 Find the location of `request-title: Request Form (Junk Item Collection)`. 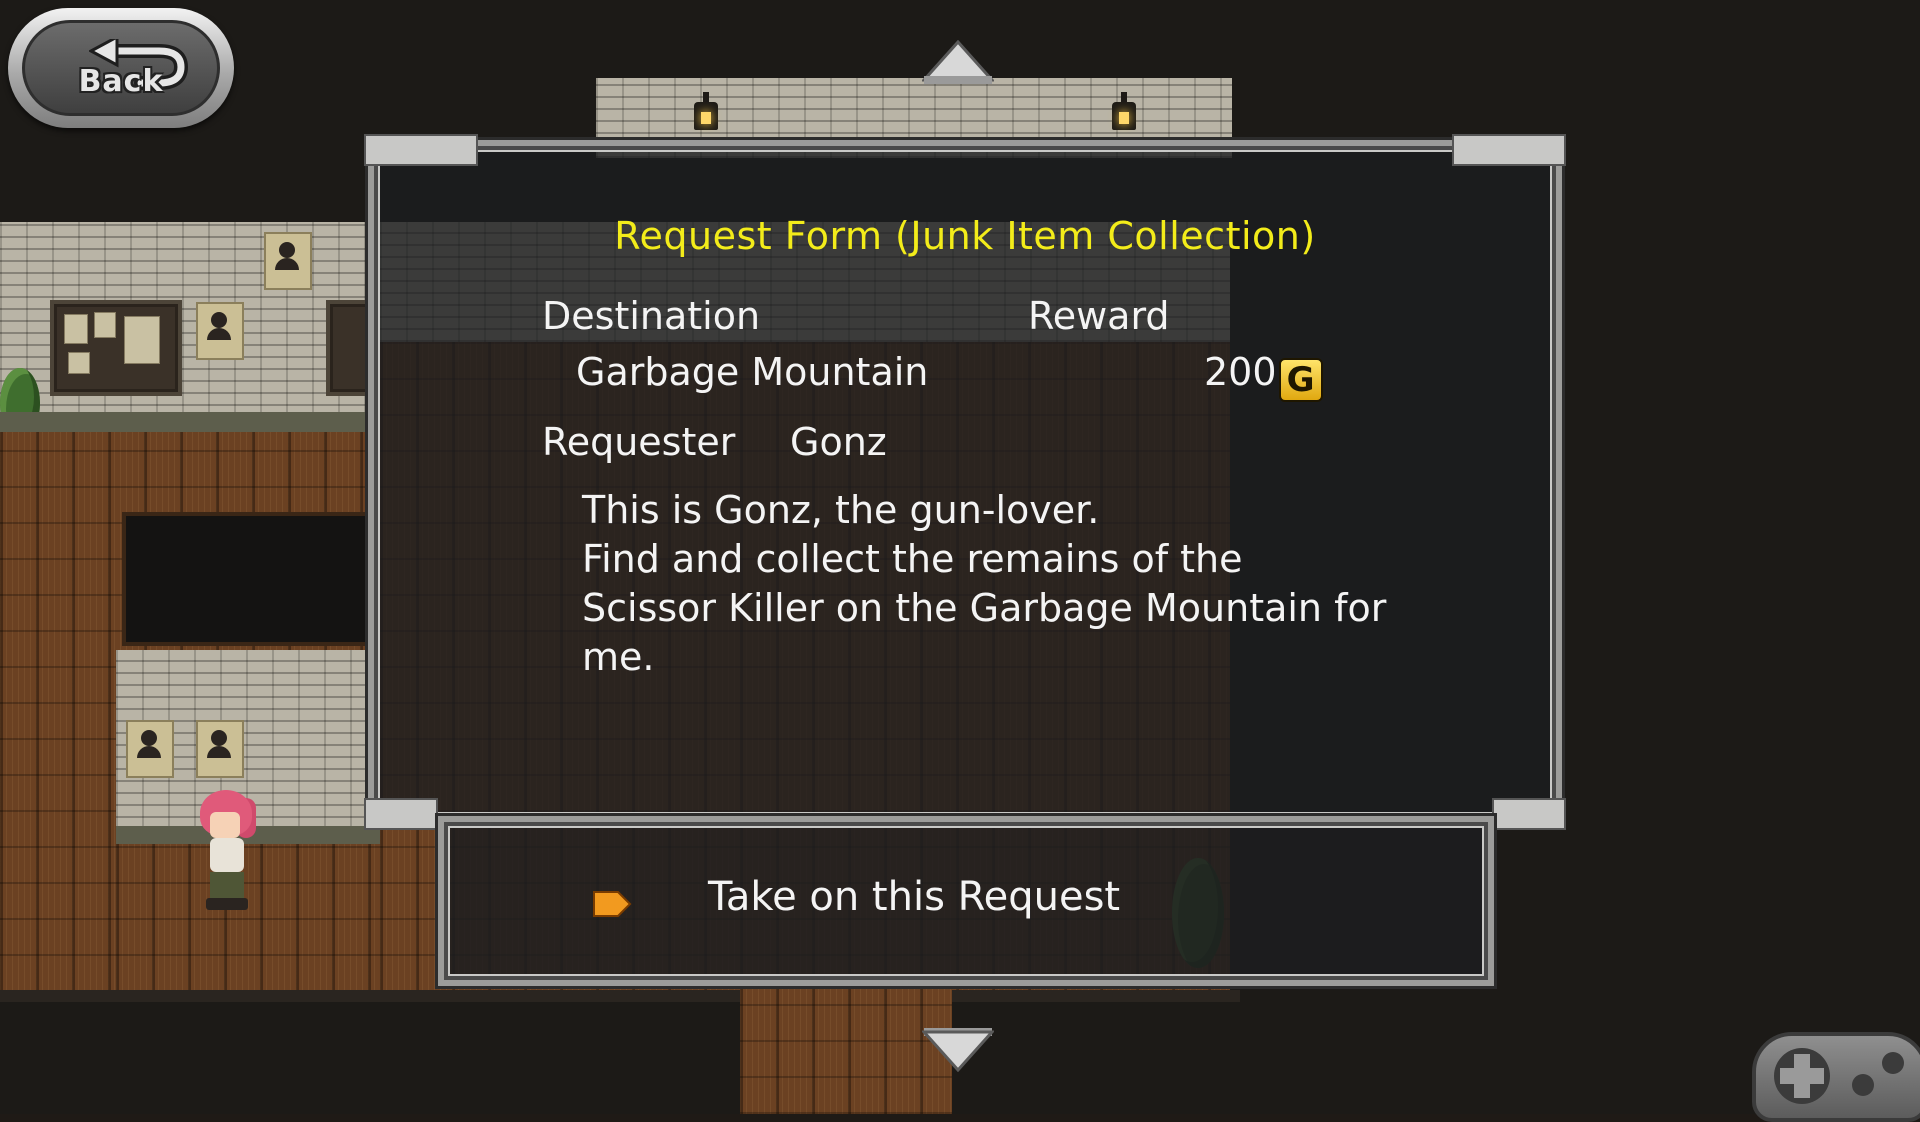

request-title: Request Form (Junk Item Collection) is located at coordinates (965, 236).